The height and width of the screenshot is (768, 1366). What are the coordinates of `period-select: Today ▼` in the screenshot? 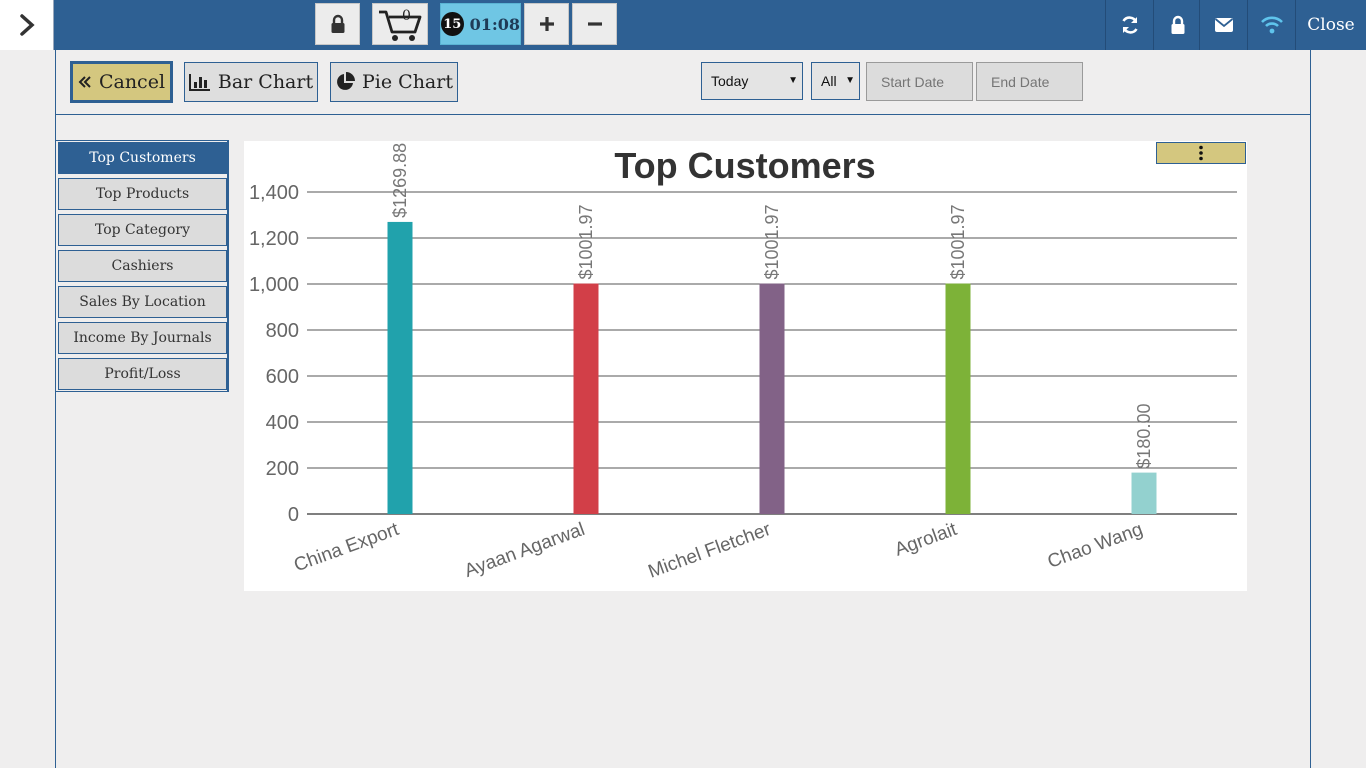 It's located at (752, 81).